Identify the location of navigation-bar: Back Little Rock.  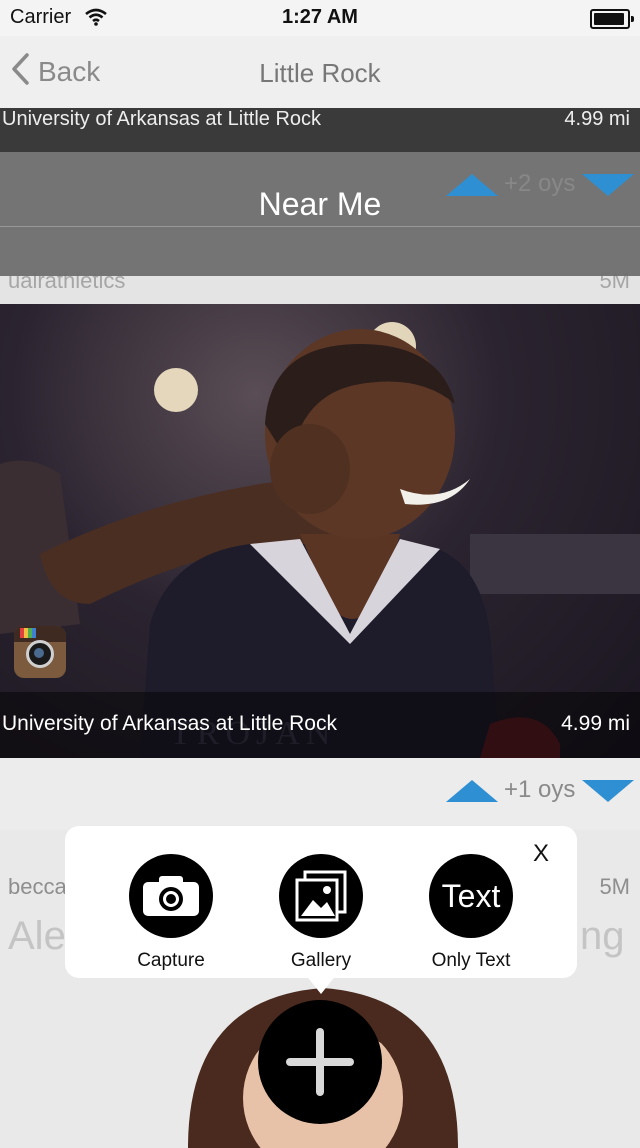
(320, 72).